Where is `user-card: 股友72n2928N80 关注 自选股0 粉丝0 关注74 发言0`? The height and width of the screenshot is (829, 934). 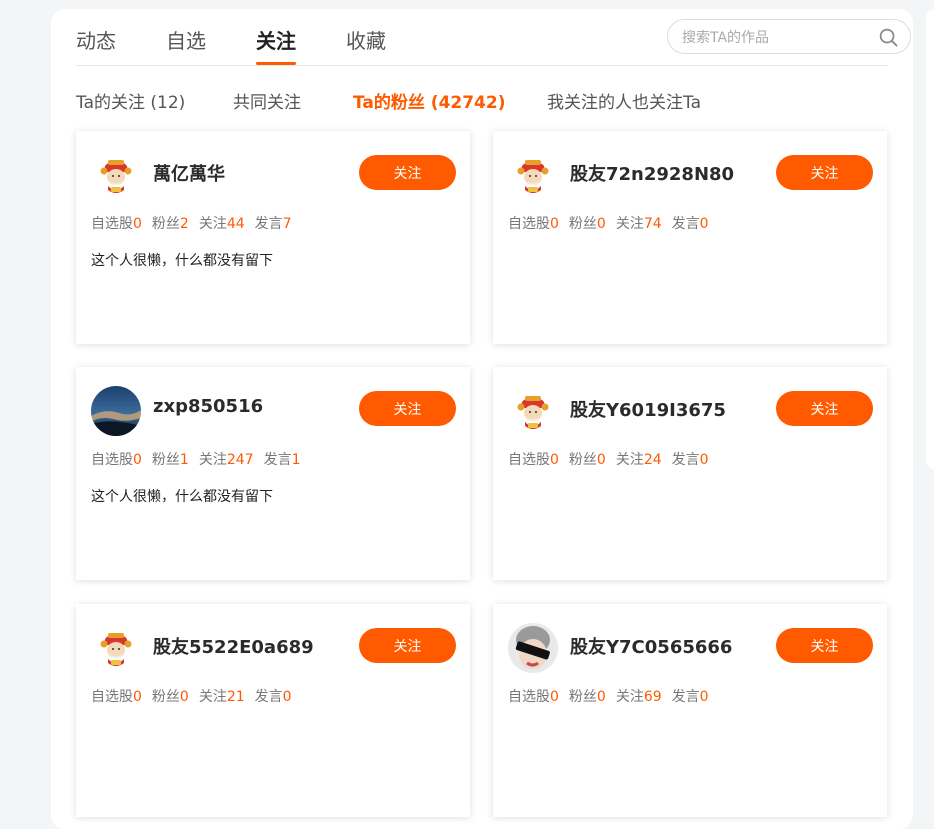
user-card: 股友72n2928N80 关注 自选股0 粉丝0 关注74 发言0 is located at coordinates (690, 237).